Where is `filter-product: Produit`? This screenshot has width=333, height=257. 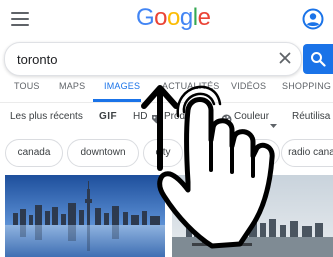
filter-product: Produit is located at coordinates (180, 116).